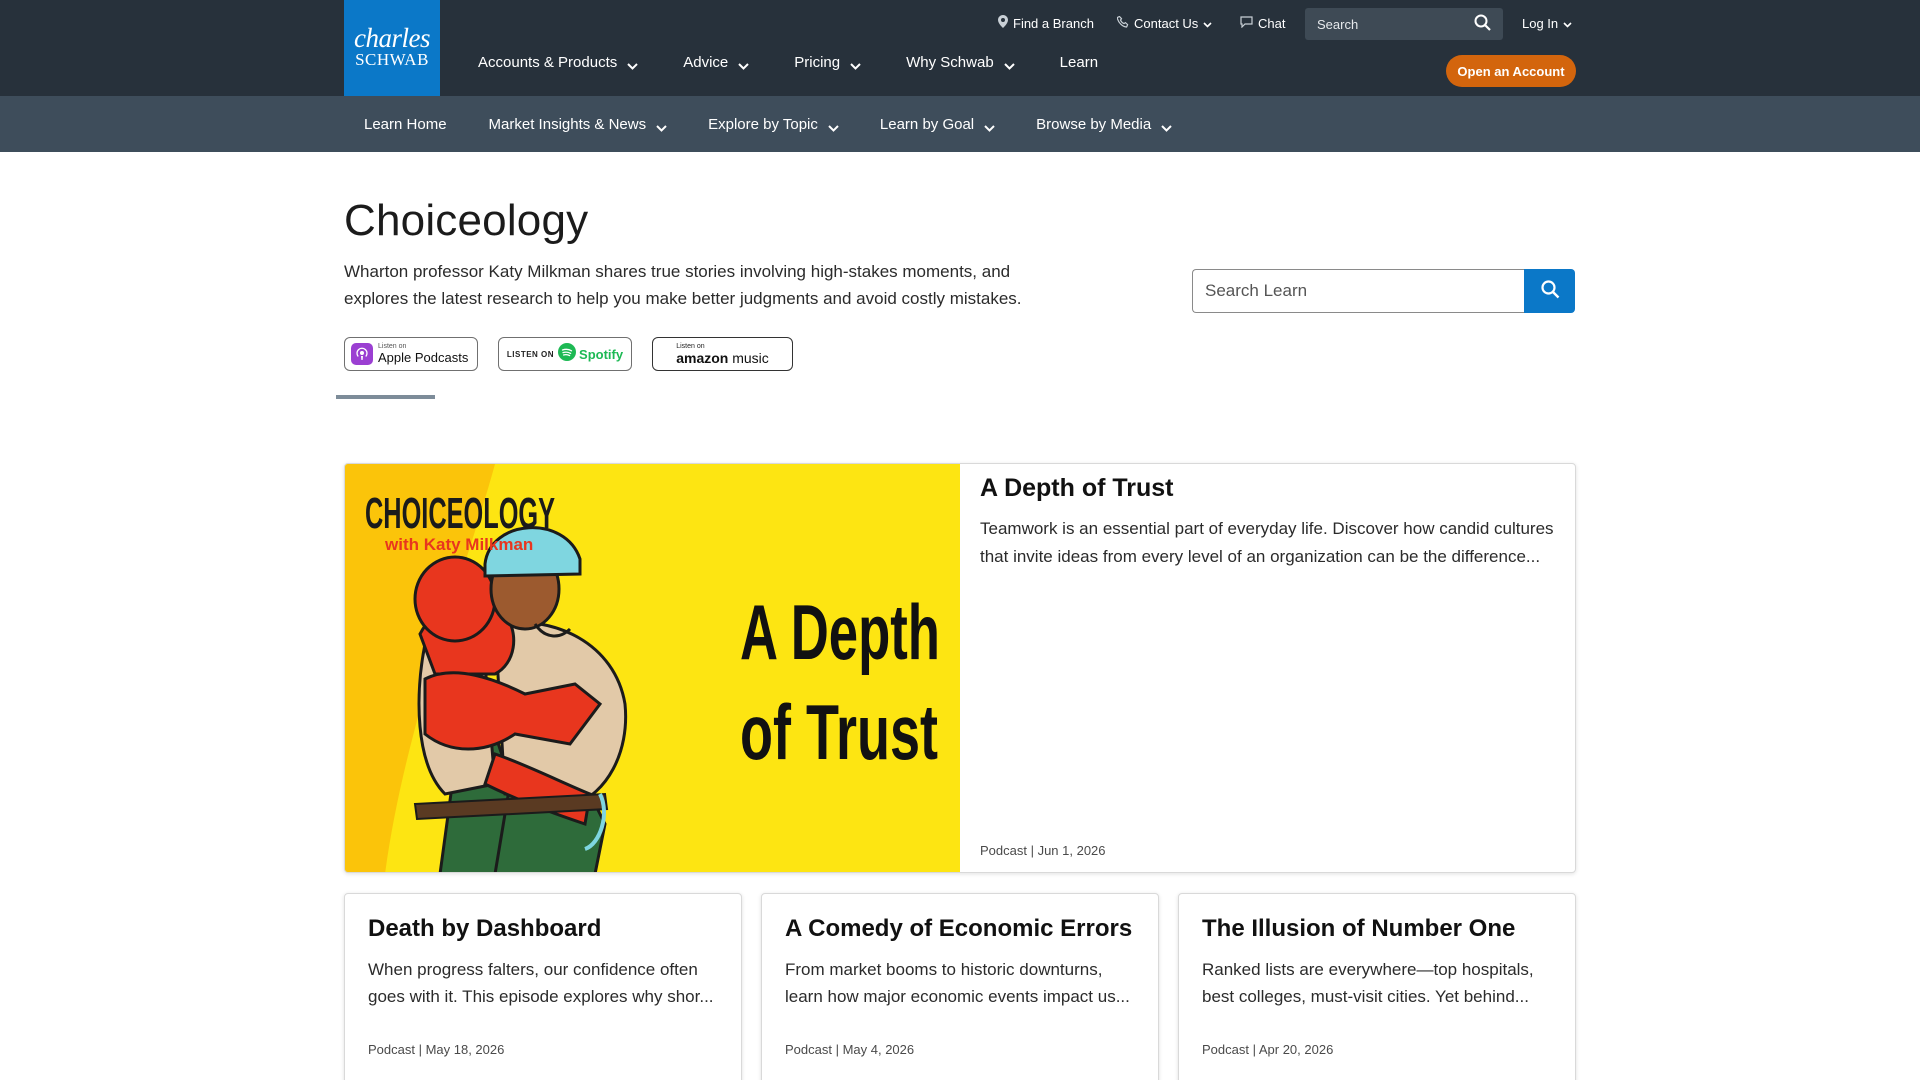  Describe the element at coordinates (817, 62) in the screenshot. I see `main-nav-label: Pricing` at that location.